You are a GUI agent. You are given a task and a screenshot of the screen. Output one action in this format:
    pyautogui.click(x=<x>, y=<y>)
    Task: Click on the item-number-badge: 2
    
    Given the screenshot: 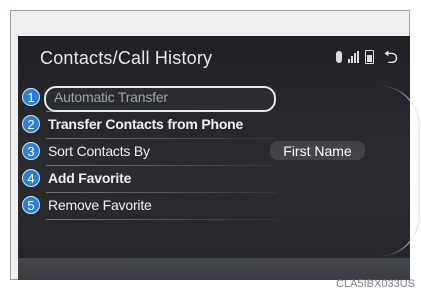 What is the action you would take?
    pyautogui.click(x=31, y=124)
    